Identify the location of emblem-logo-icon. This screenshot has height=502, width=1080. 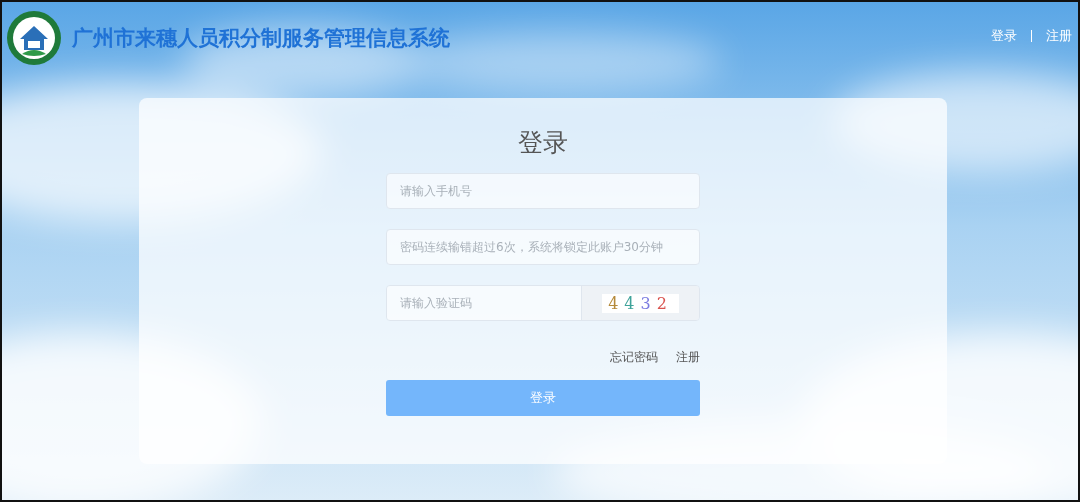
(34, 38).